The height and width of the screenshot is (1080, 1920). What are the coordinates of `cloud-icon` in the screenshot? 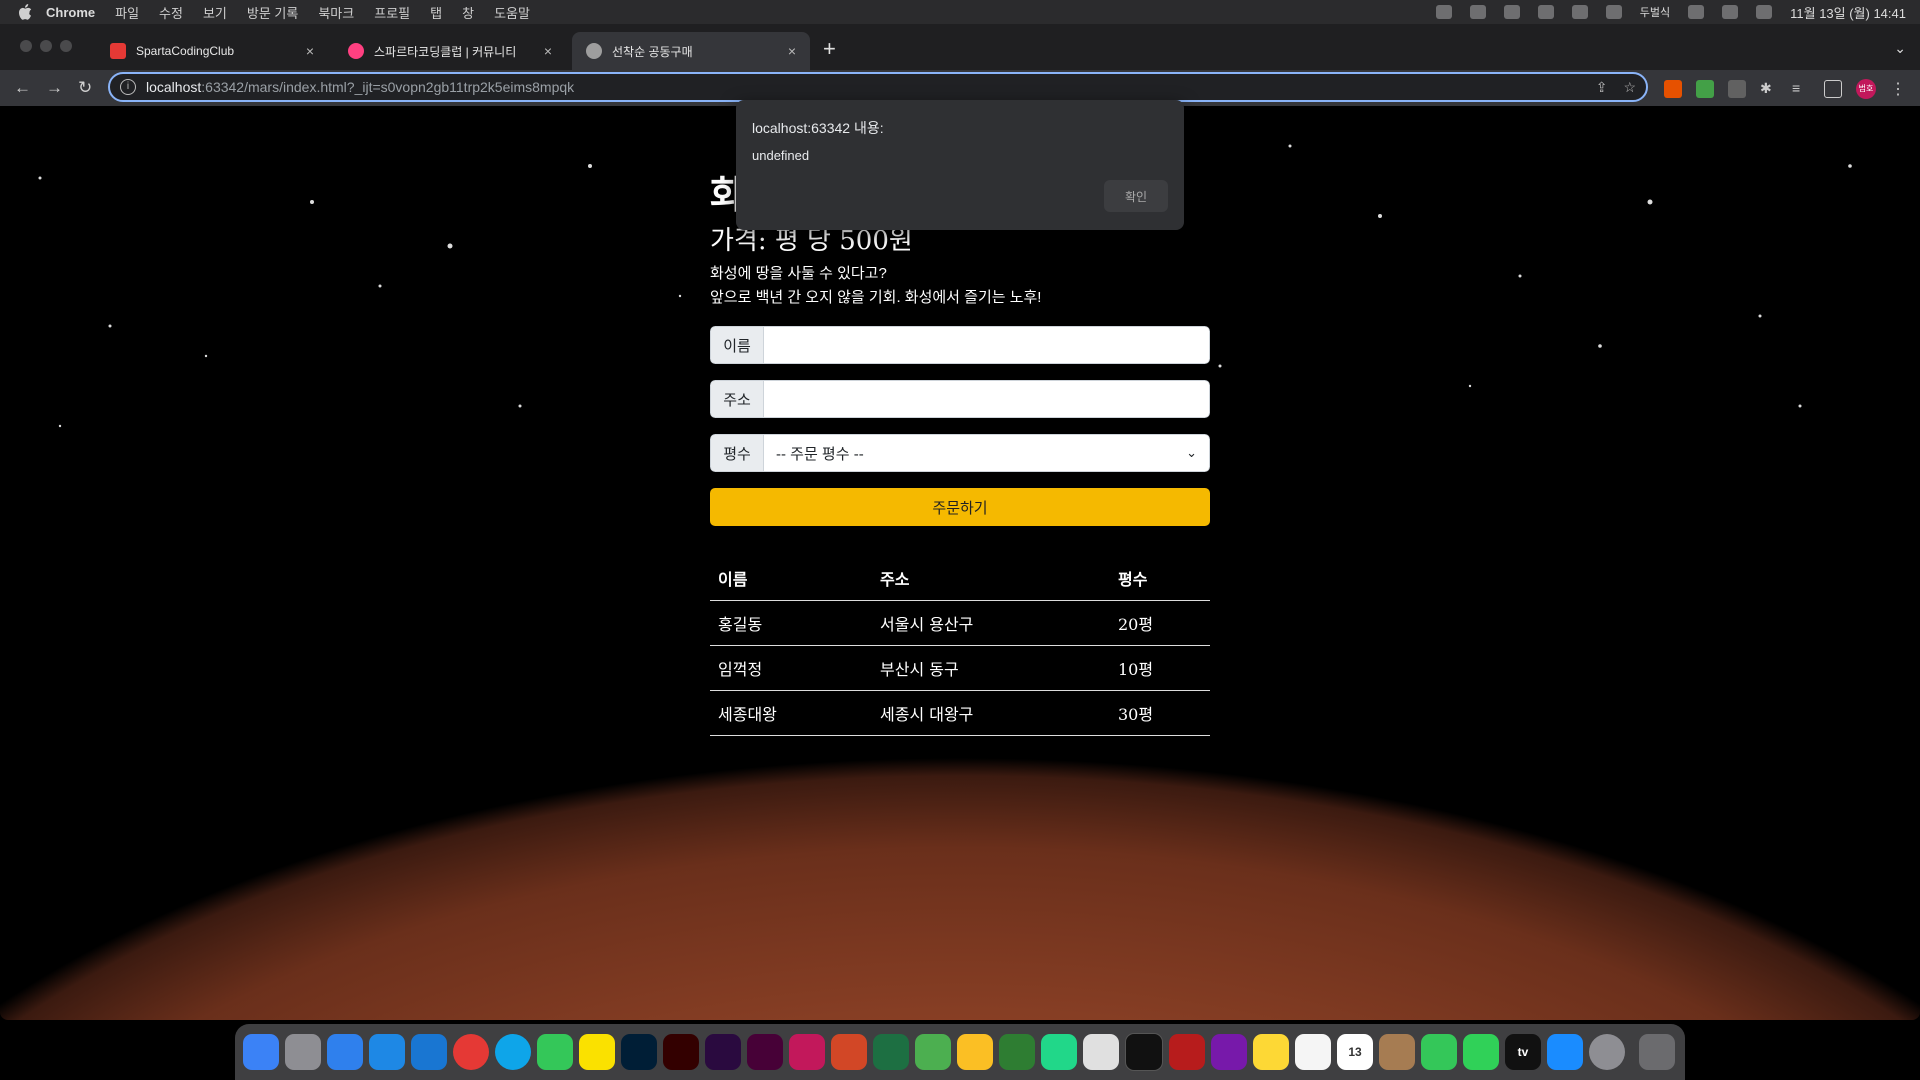 It's located at (1477, 12).